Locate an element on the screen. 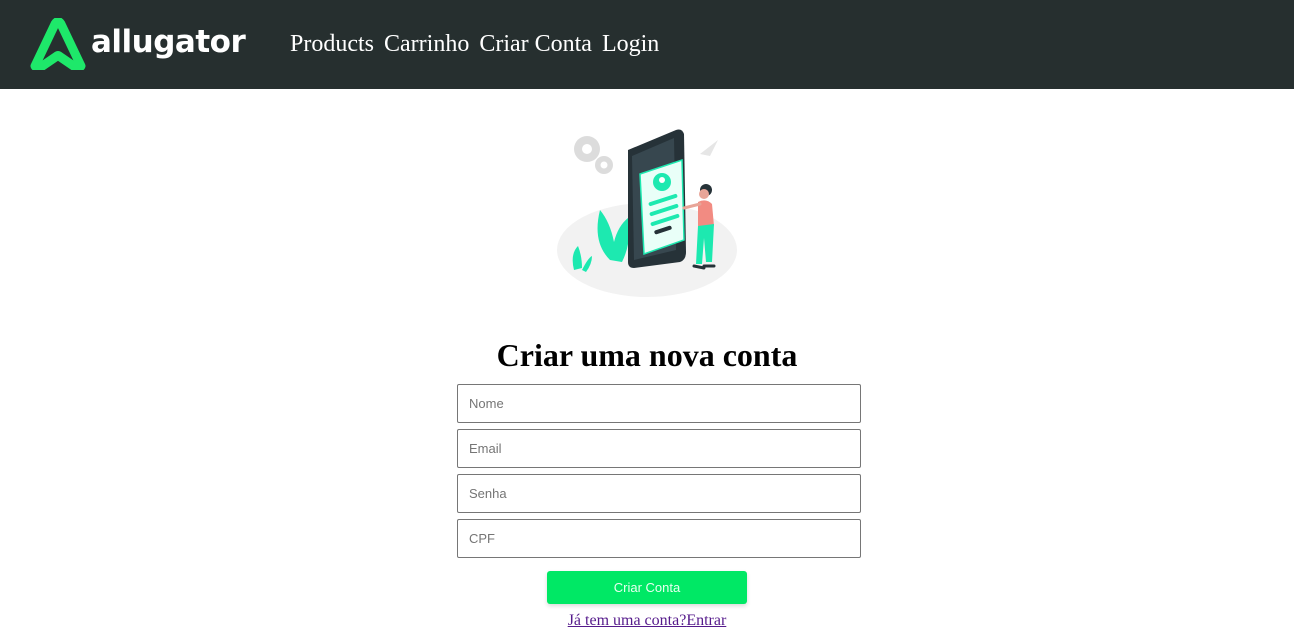 The image size is (1294, 635). nav-criar-conta: Criar Conta is located at coordinates (535, 44).